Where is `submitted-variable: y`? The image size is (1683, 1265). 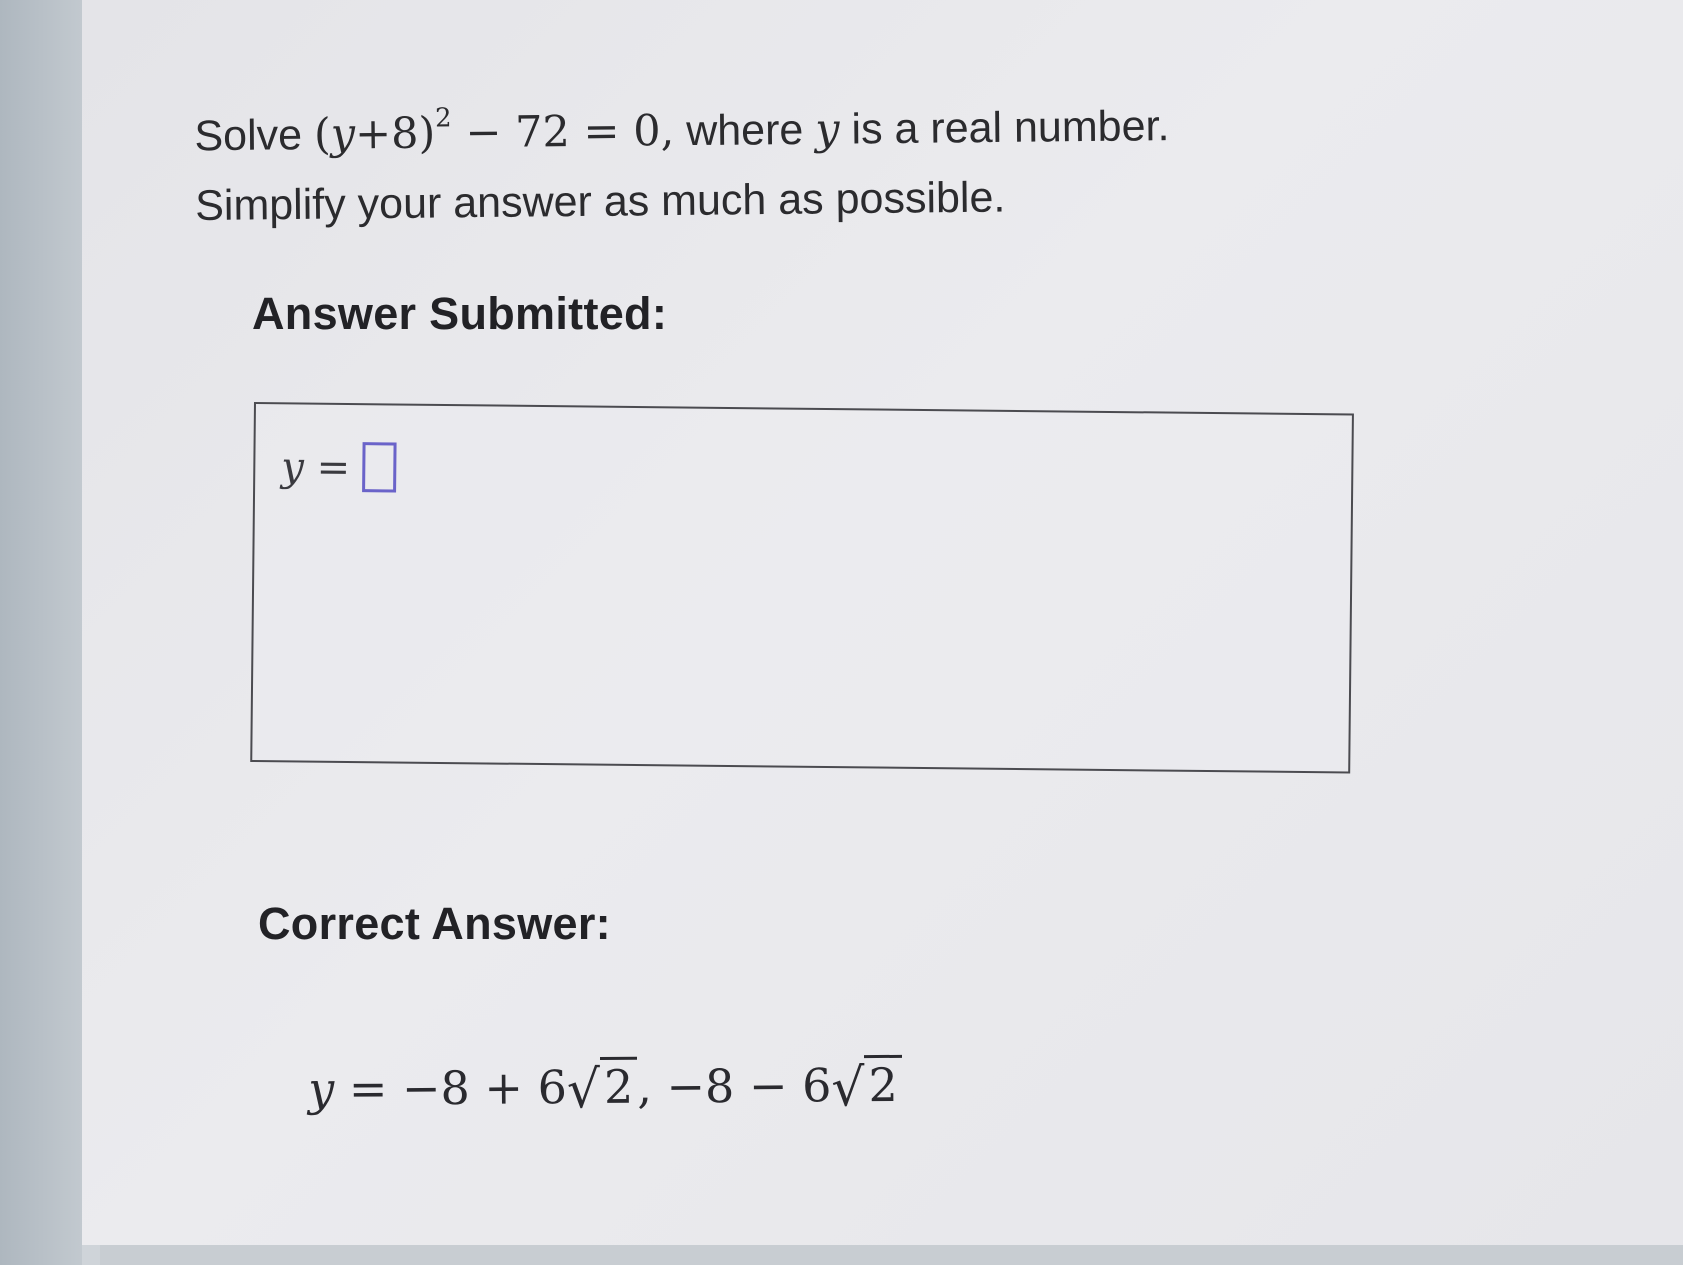 submitted-variable: y is located at coordinates (293, 467).